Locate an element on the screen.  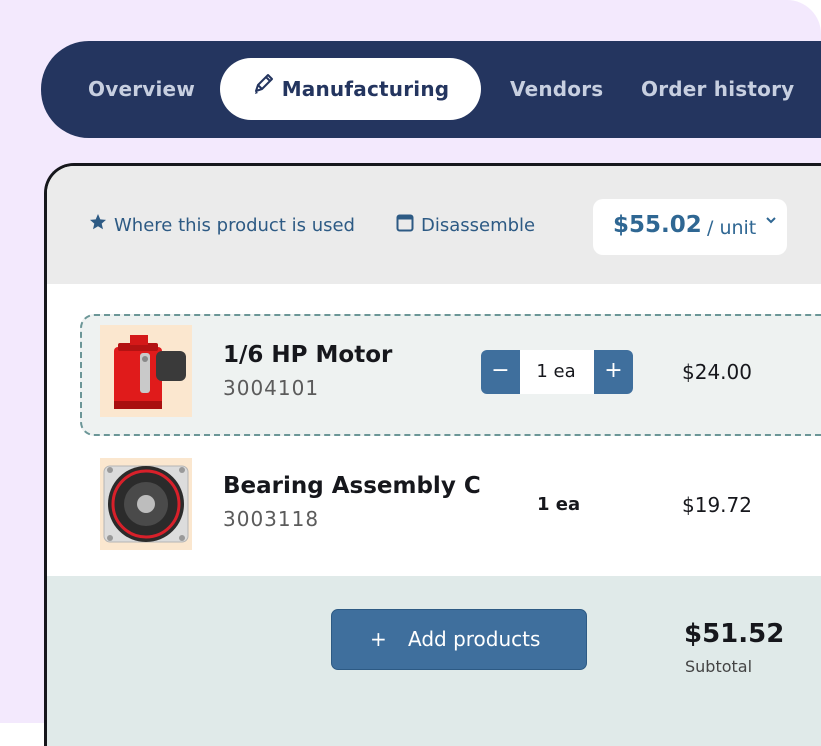
bearing-assembly-image is located at coordinates (146, 504).